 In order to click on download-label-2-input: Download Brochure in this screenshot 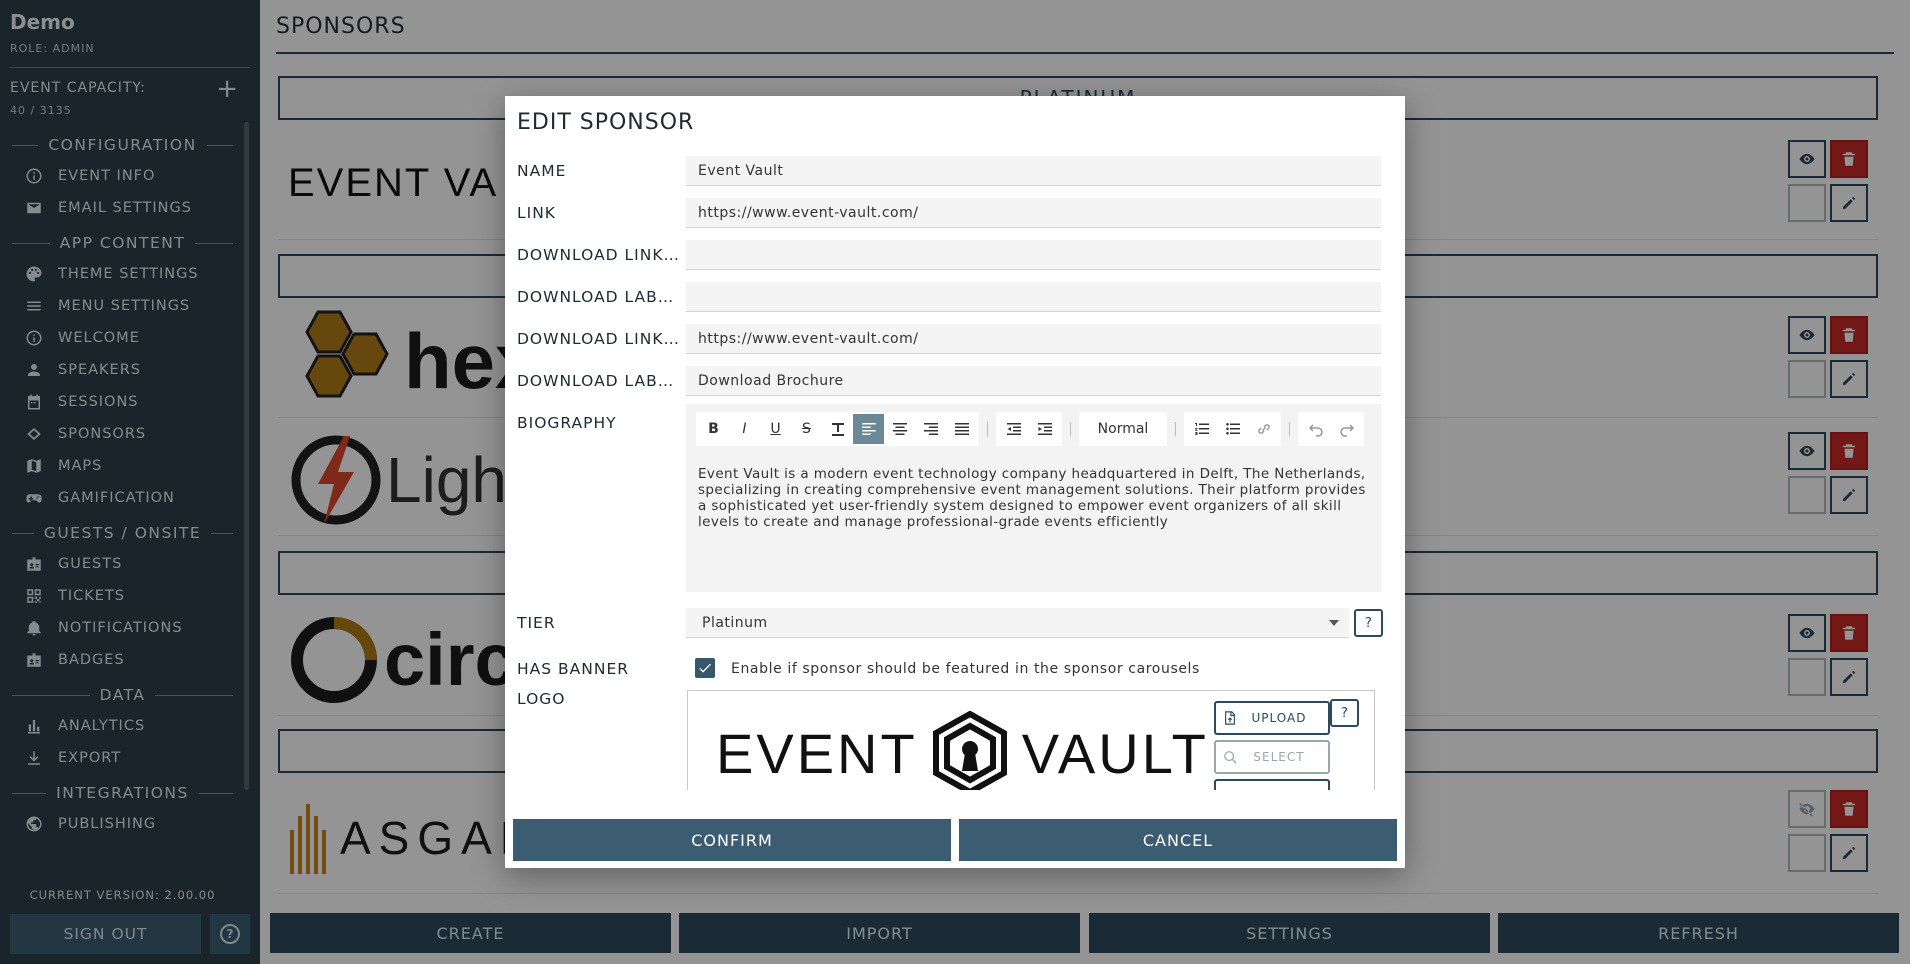, I will do `click(1033, 381)`.